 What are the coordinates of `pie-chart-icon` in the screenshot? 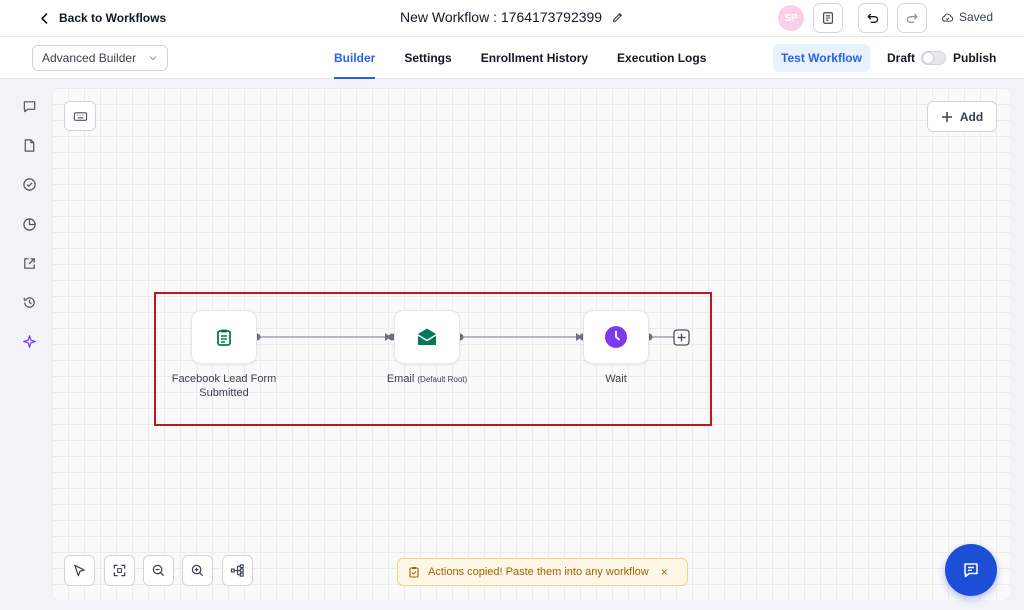 It's located at (29, 224).